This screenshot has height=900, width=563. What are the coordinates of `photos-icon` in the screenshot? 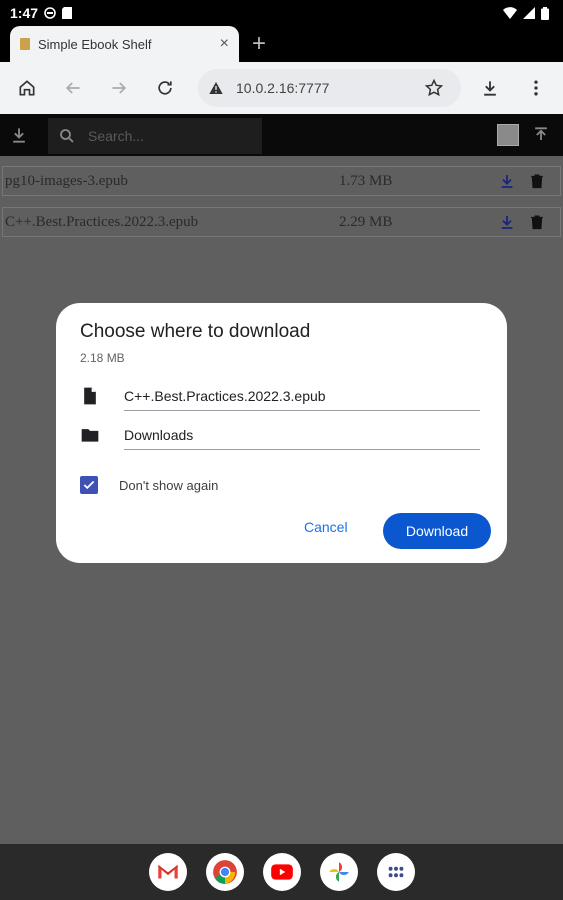 It's located at (338, 872).